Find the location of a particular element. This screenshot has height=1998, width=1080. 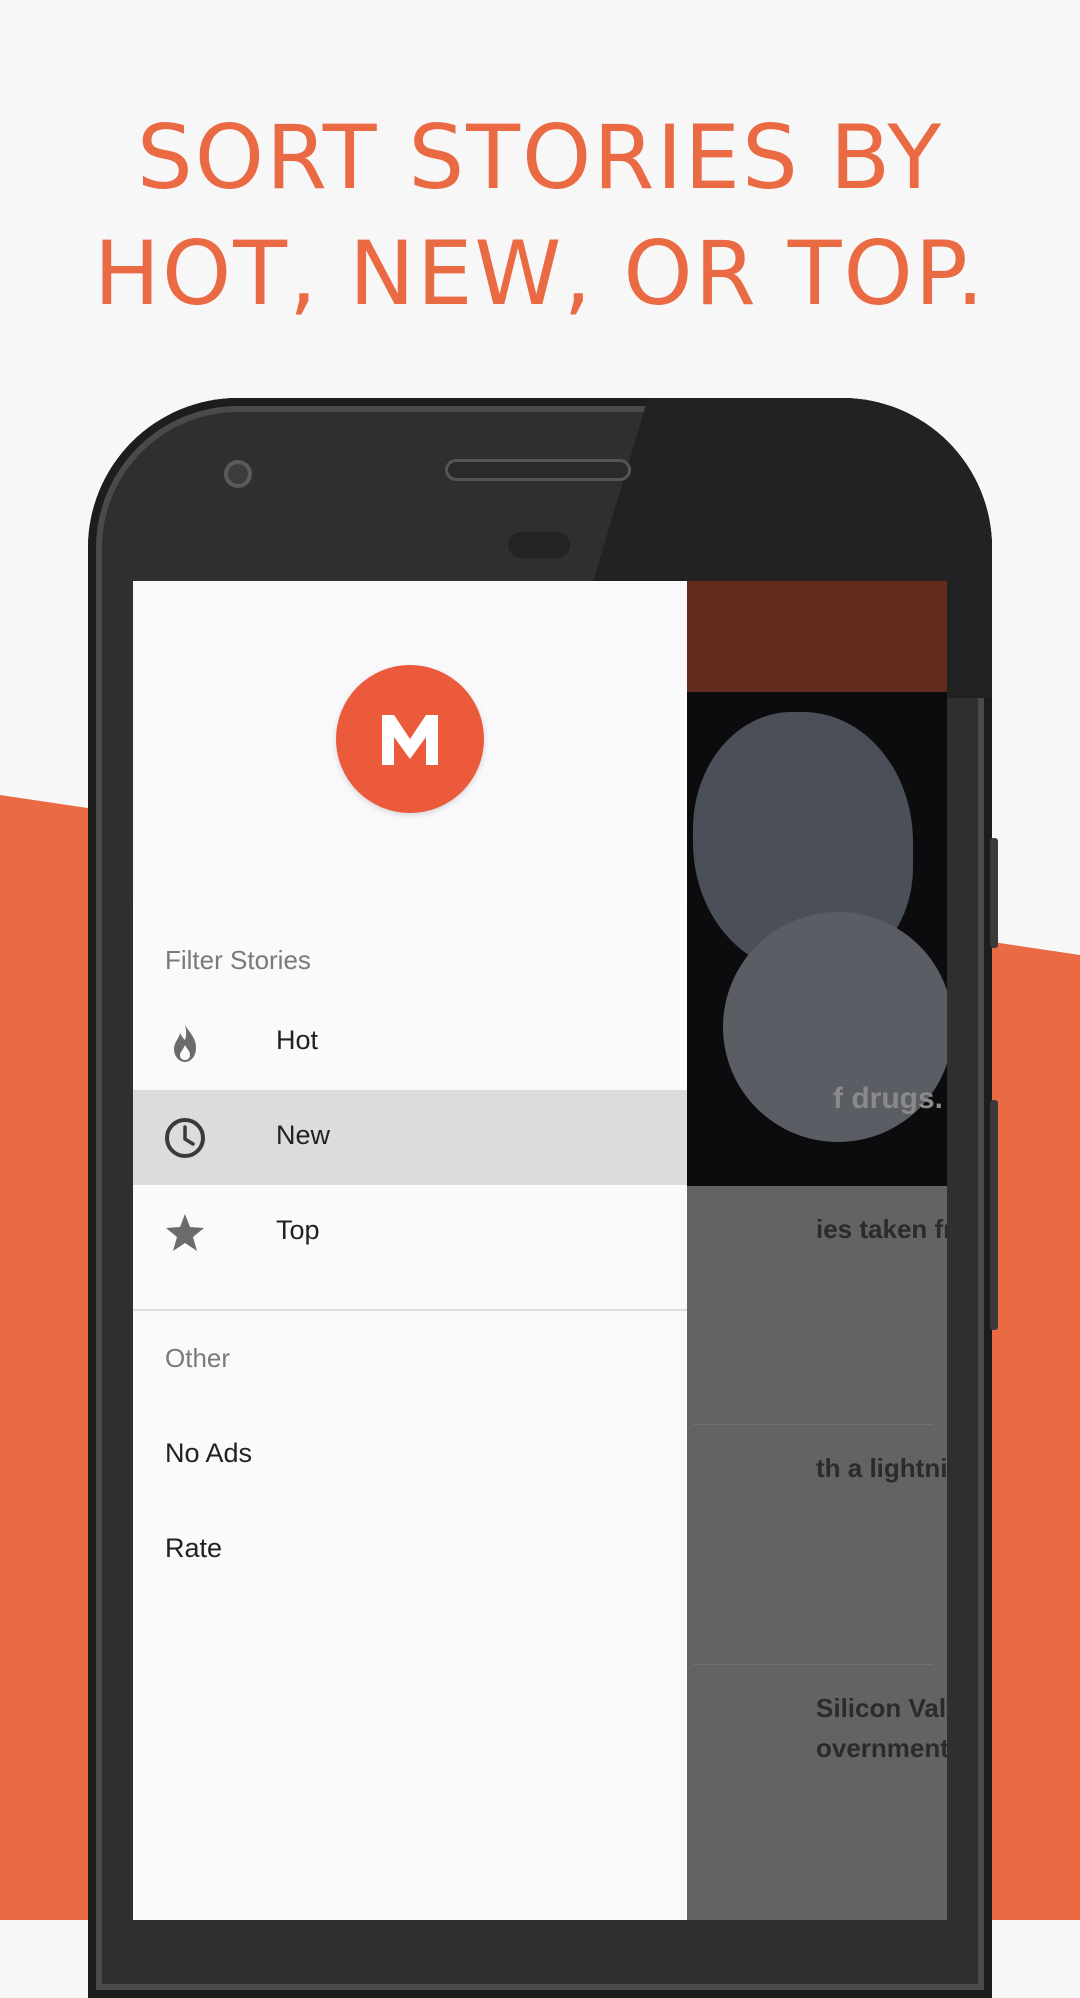

other-heading: Other is located at coordinates (198, 1358).